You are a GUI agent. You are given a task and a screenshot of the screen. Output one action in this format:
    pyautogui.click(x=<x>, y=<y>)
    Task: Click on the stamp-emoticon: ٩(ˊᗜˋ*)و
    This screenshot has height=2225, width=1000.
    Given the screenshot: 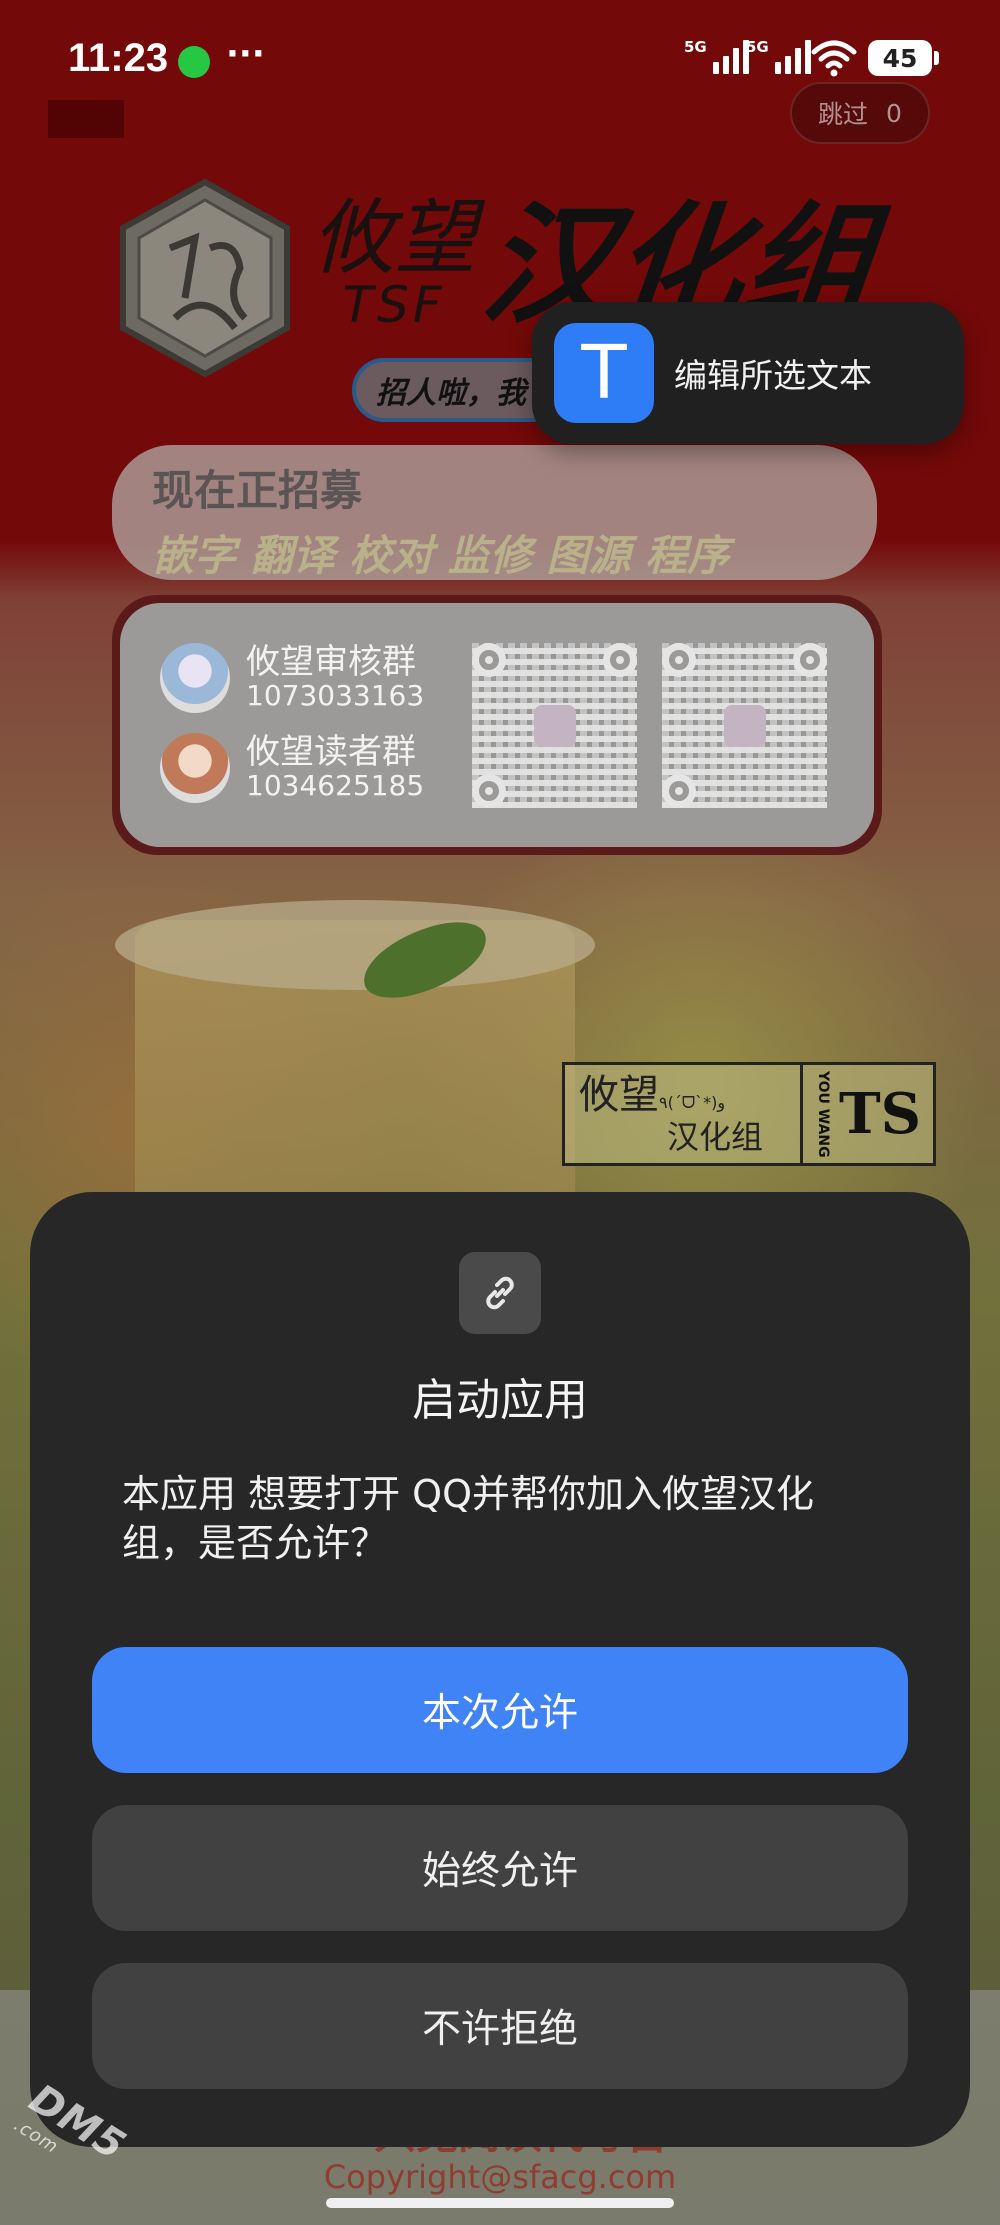 What is the action you would take?
    pyautogui.click(x=692, y=1102)
    